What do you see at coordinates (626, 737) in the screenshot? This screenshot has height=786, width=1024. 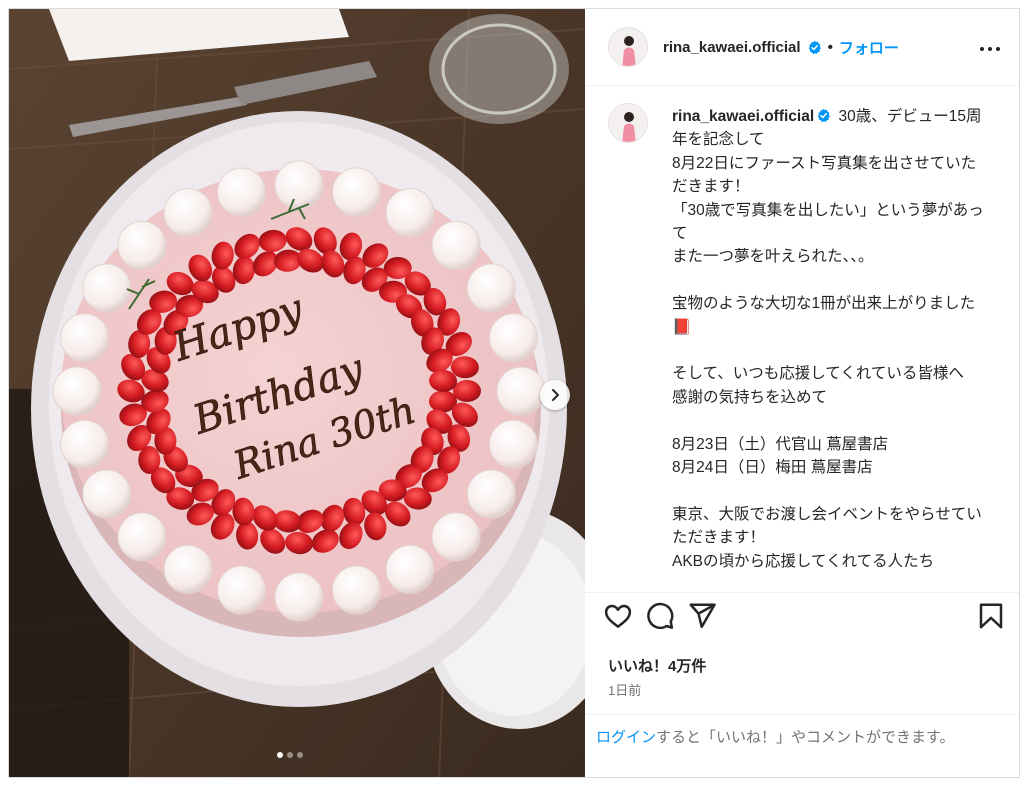 I see `login-link: ログイン` at bounding box center [626, 737].